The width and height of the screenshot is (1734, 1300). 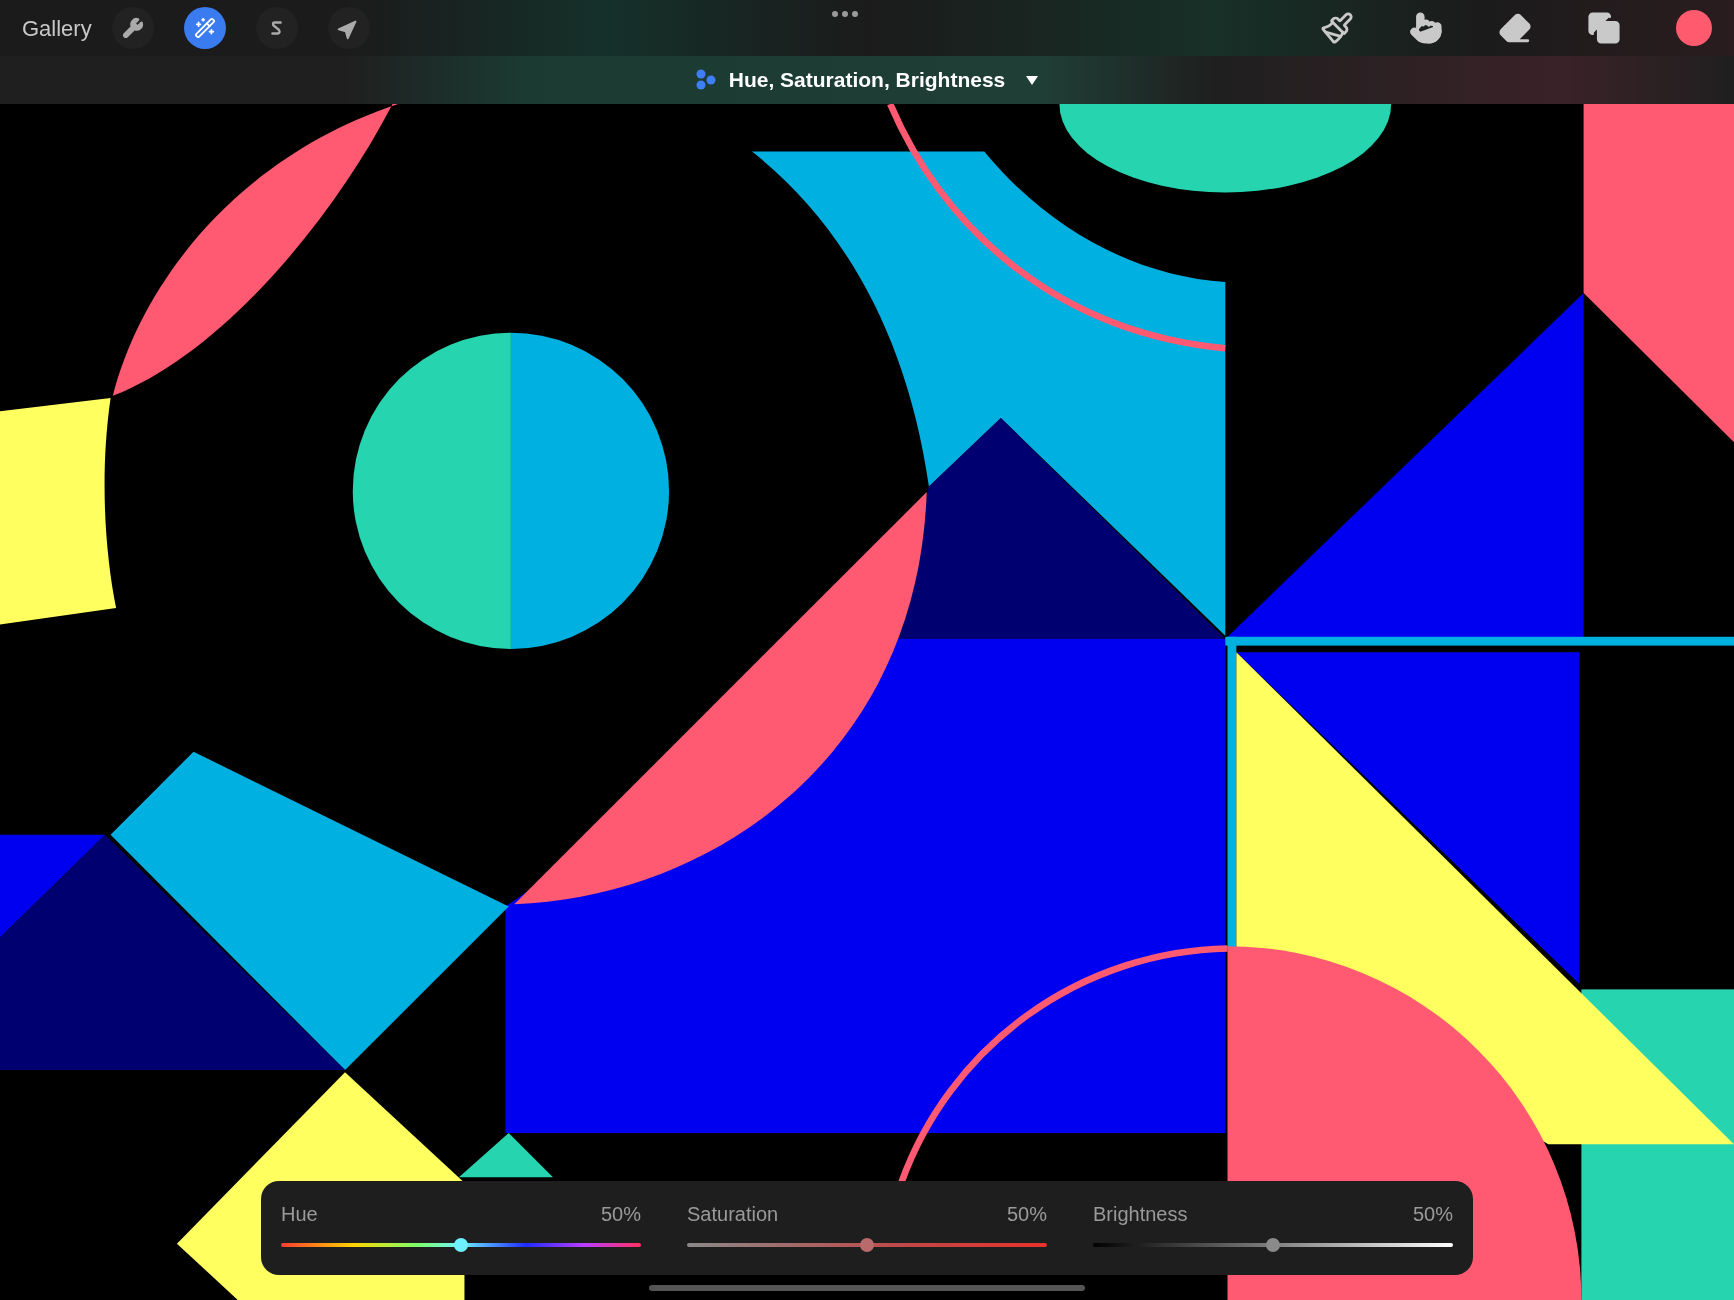 I want to click on dots-icon, so click(x=705, y=80).